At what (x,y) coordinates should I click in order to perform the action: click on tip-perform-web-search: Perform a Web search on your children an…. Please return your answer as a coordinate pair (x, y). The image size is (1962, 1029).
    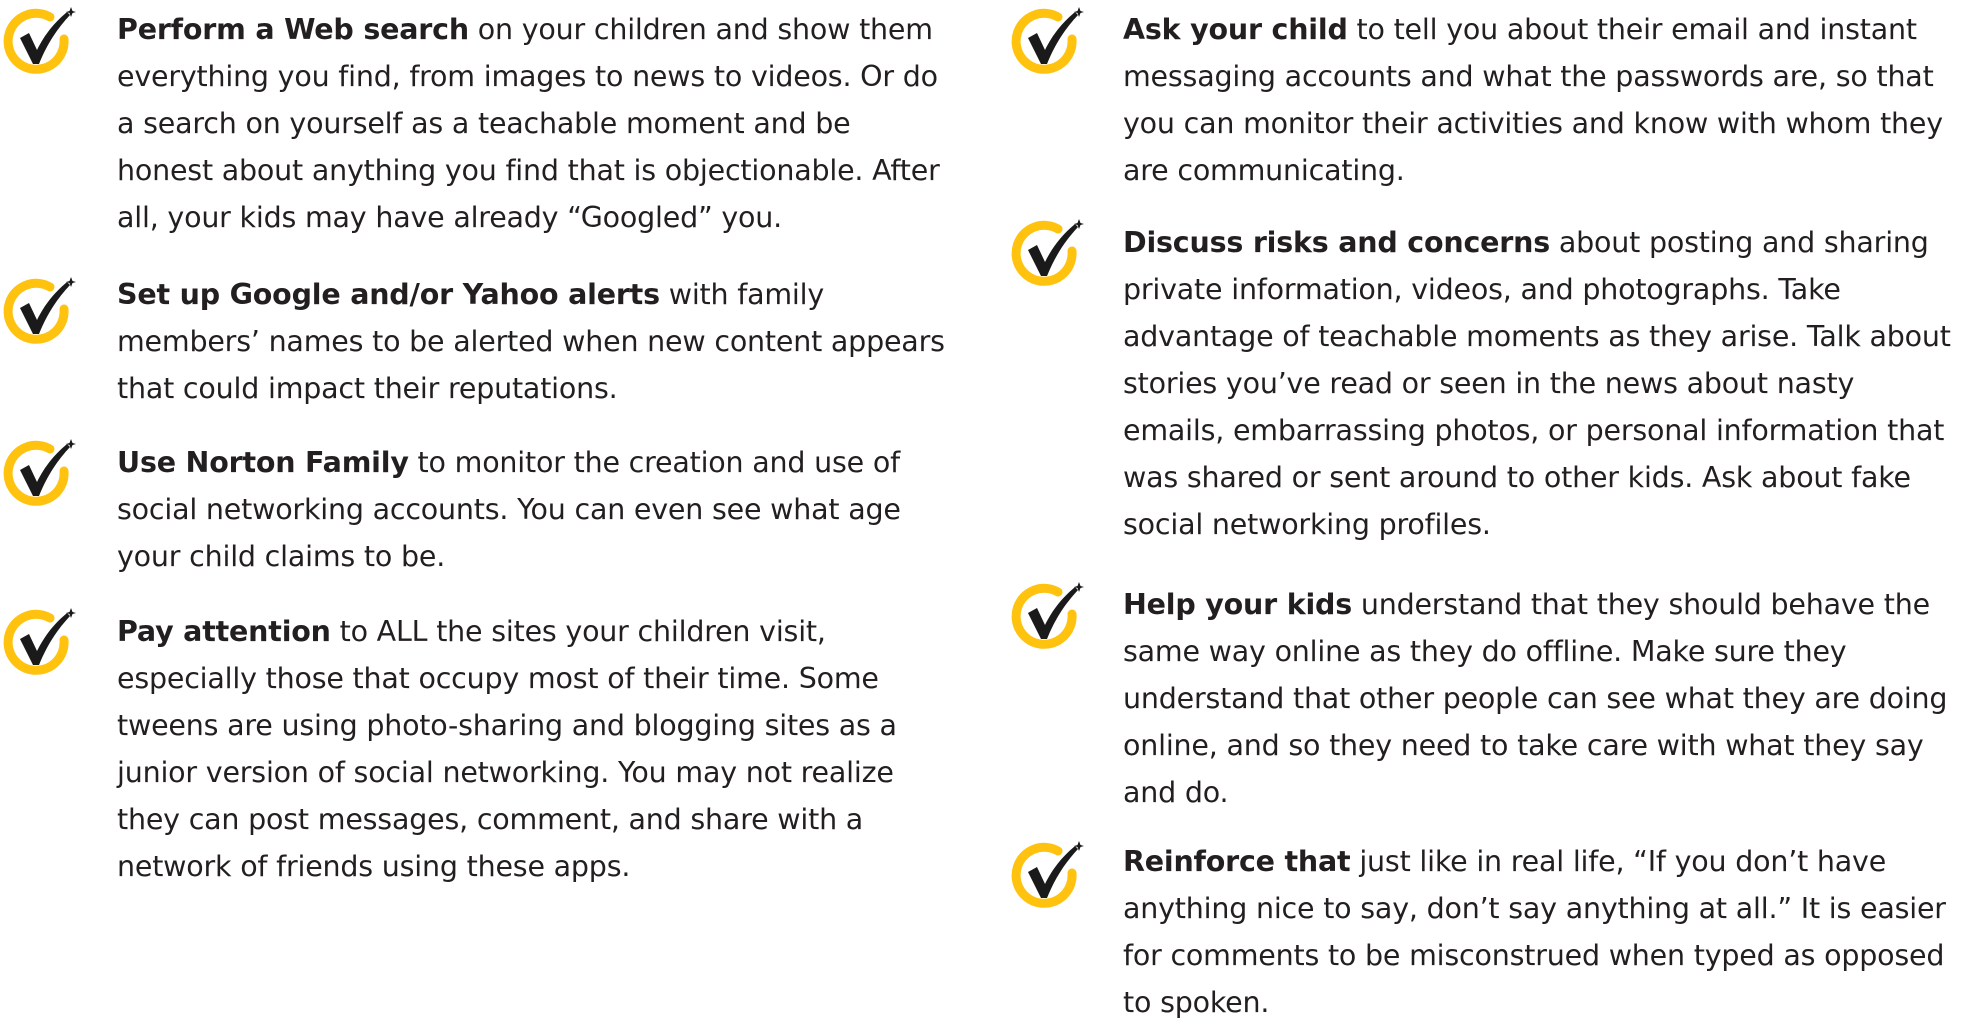
    Looking at the image, I should click on (480, 120).